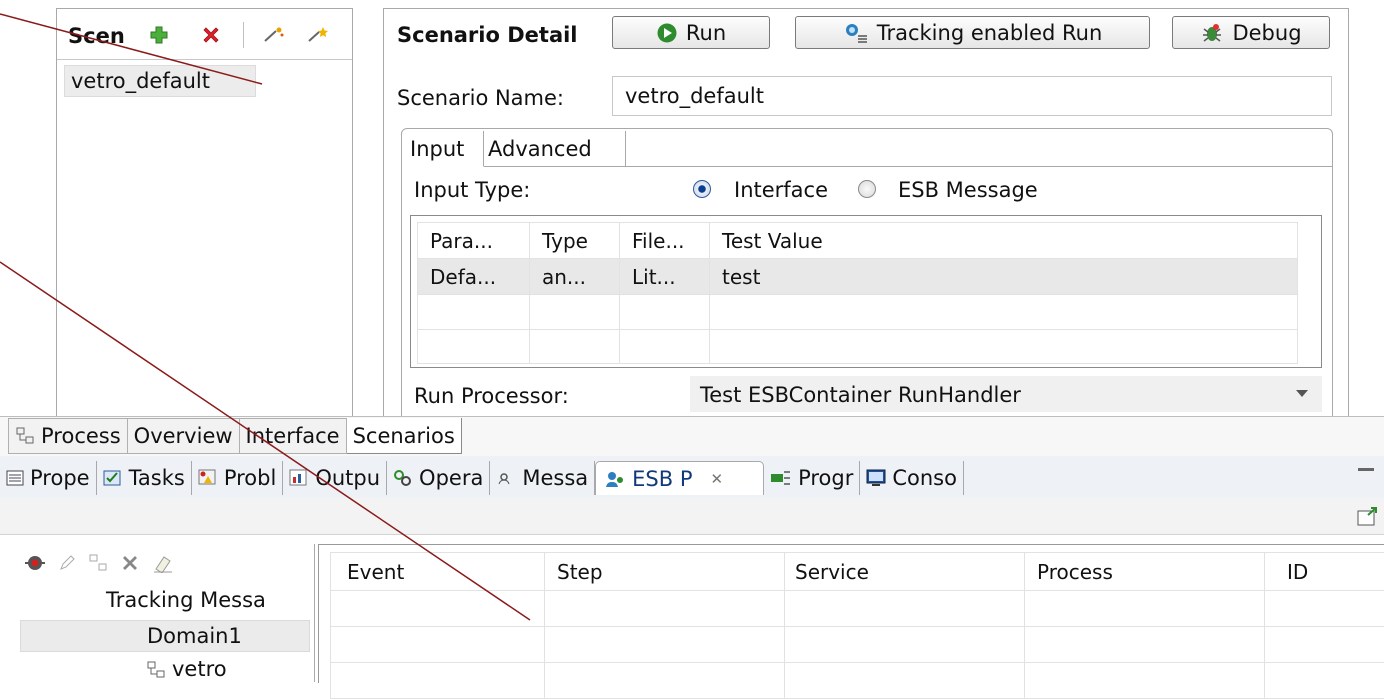  I want to click on tab-input: Input, so click(444, 149).